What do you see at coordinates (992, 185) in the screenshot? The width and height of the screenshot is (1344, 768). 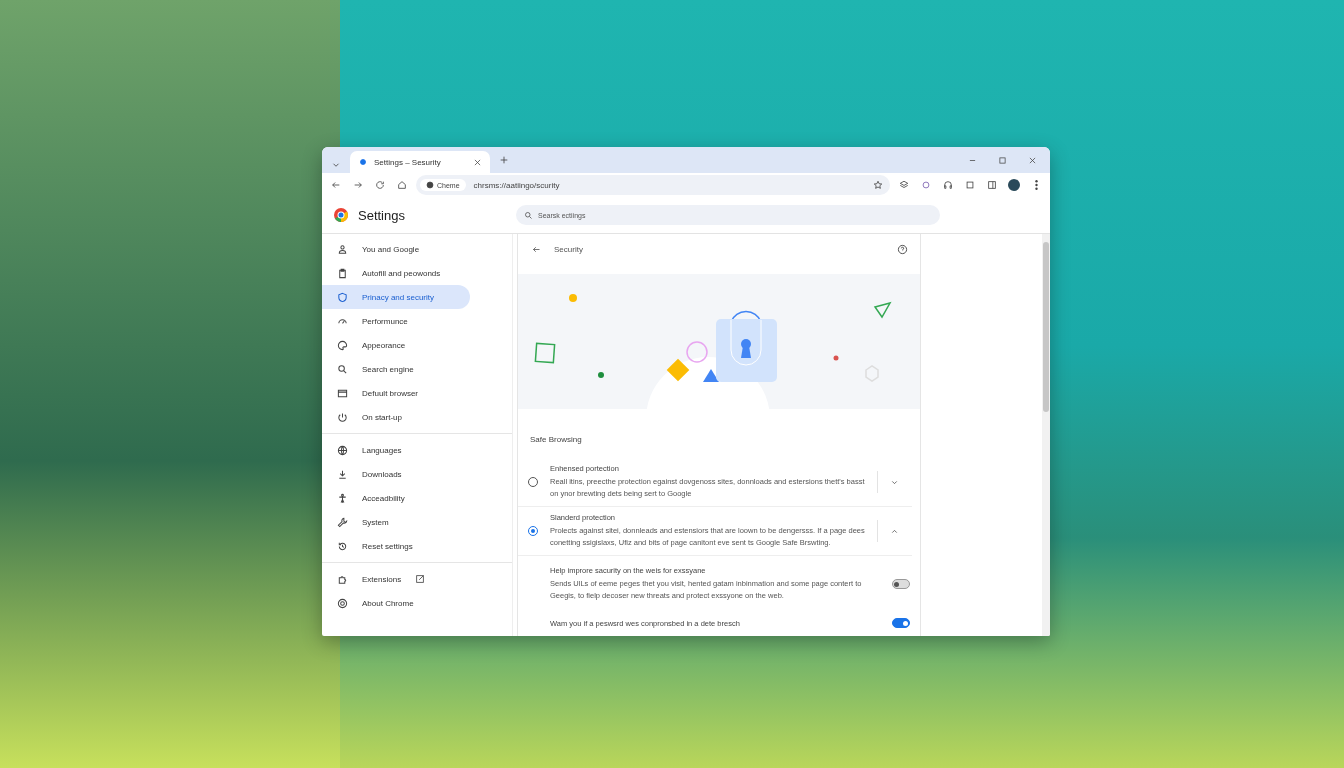 I see `side-panel-icon` at bounding box center [992, 185].